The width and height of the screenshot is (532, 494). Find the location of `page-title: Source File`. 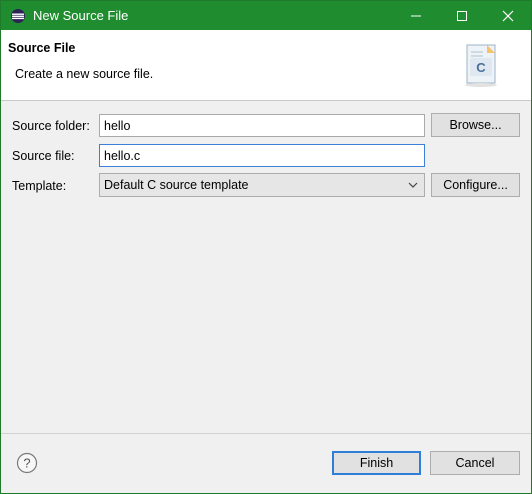

page-title: Source File is located at coordinates (42, 48).